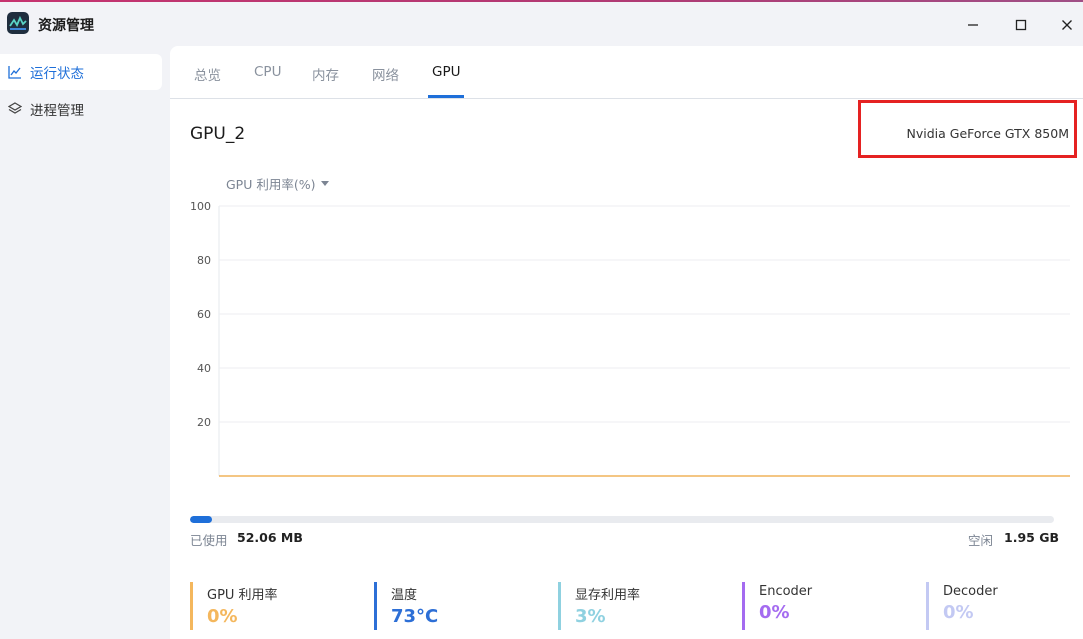 The width and height of the screenshot is (1083, 639). I want to click on tab-bar: 总览 CPU 内存 网络 GPU, so click(626, 72).